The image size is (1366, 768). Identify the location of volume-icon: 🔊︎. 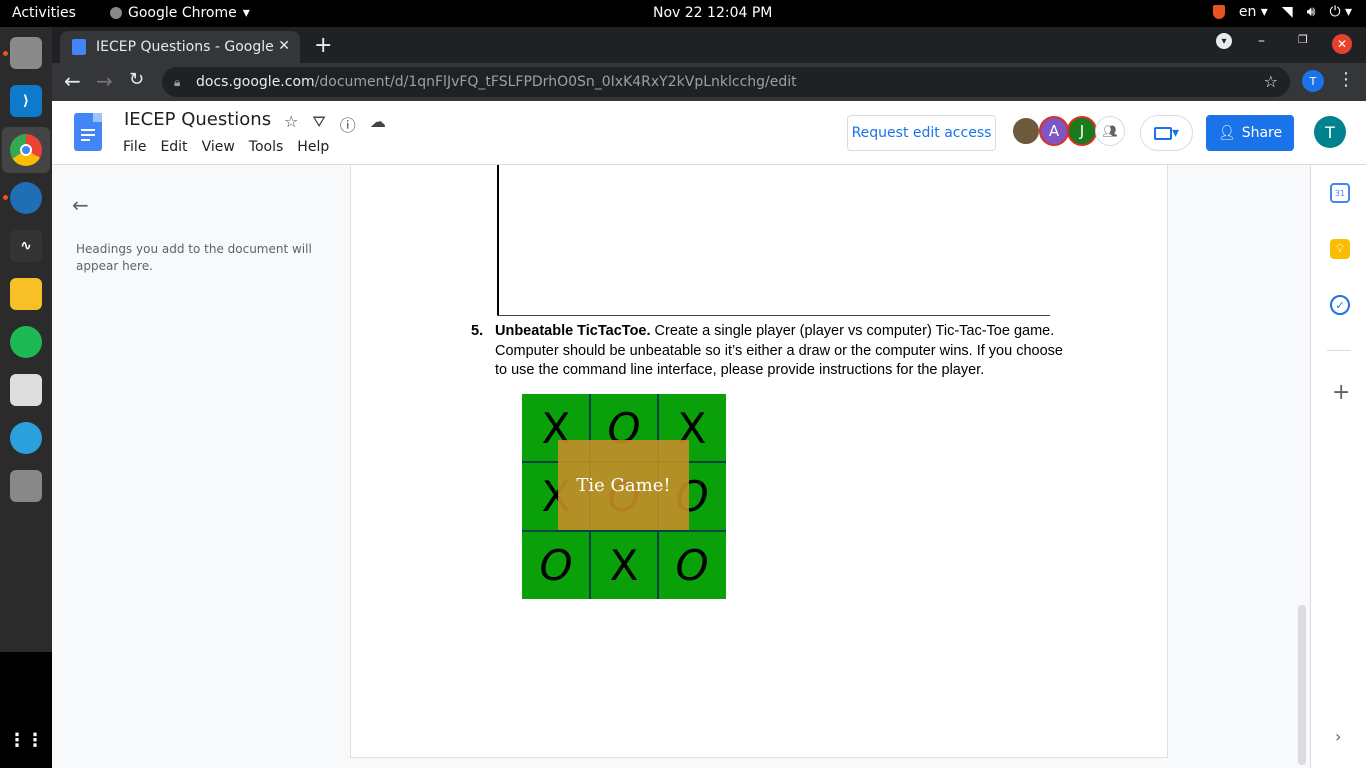
(1311, 12).